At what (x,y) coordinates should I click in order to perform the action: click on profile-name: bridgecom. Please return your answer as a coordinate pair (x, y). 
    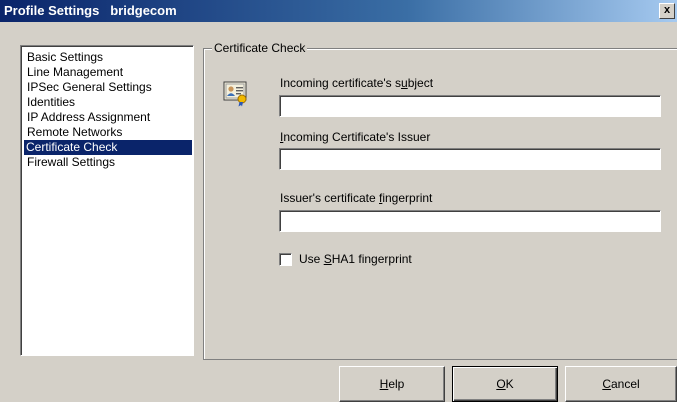
    Looking at the image, I should click on (143, 10).